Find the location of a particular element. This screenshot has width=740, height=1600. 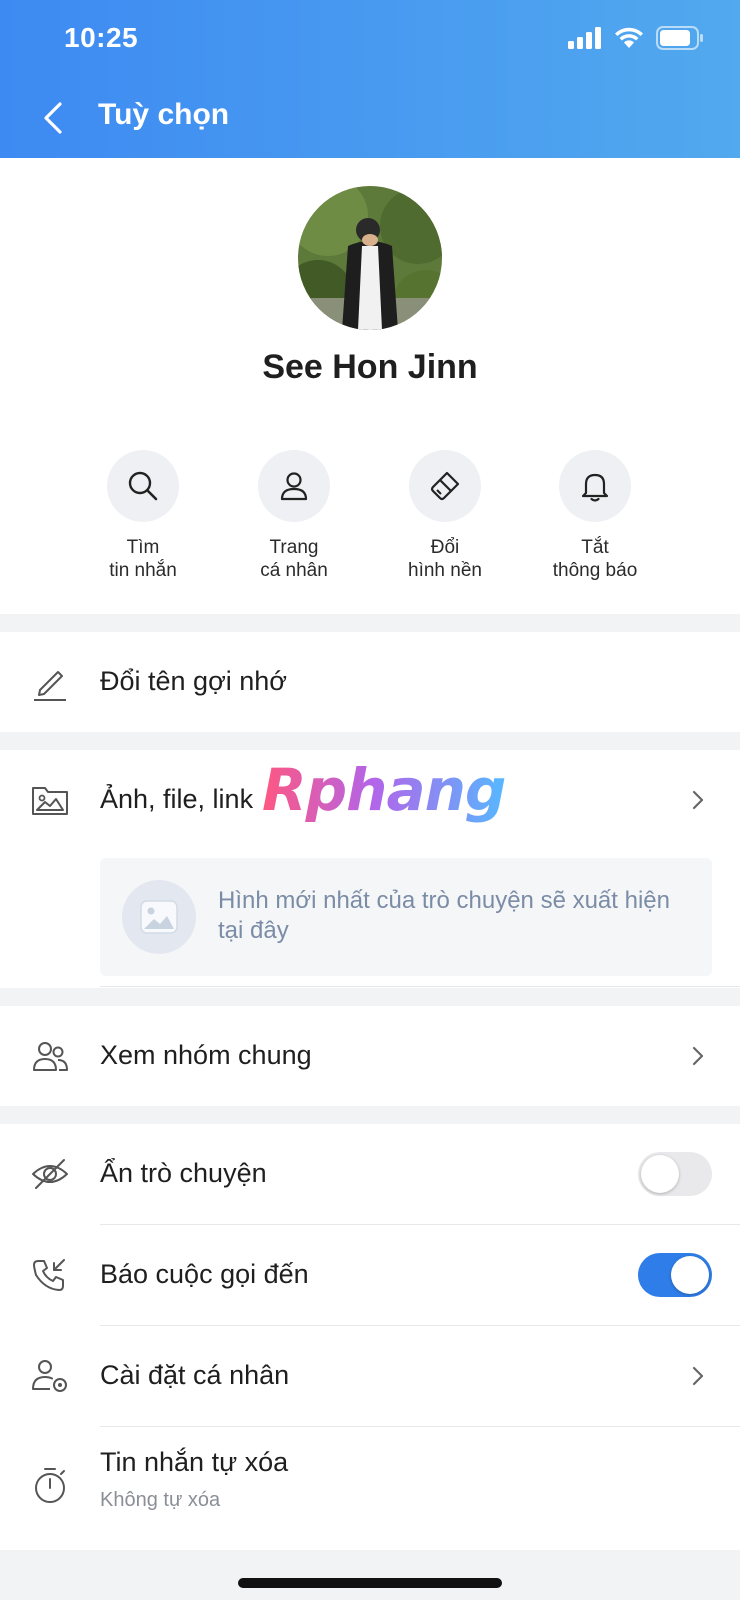

search-icon is located at coordinates (143, 486).